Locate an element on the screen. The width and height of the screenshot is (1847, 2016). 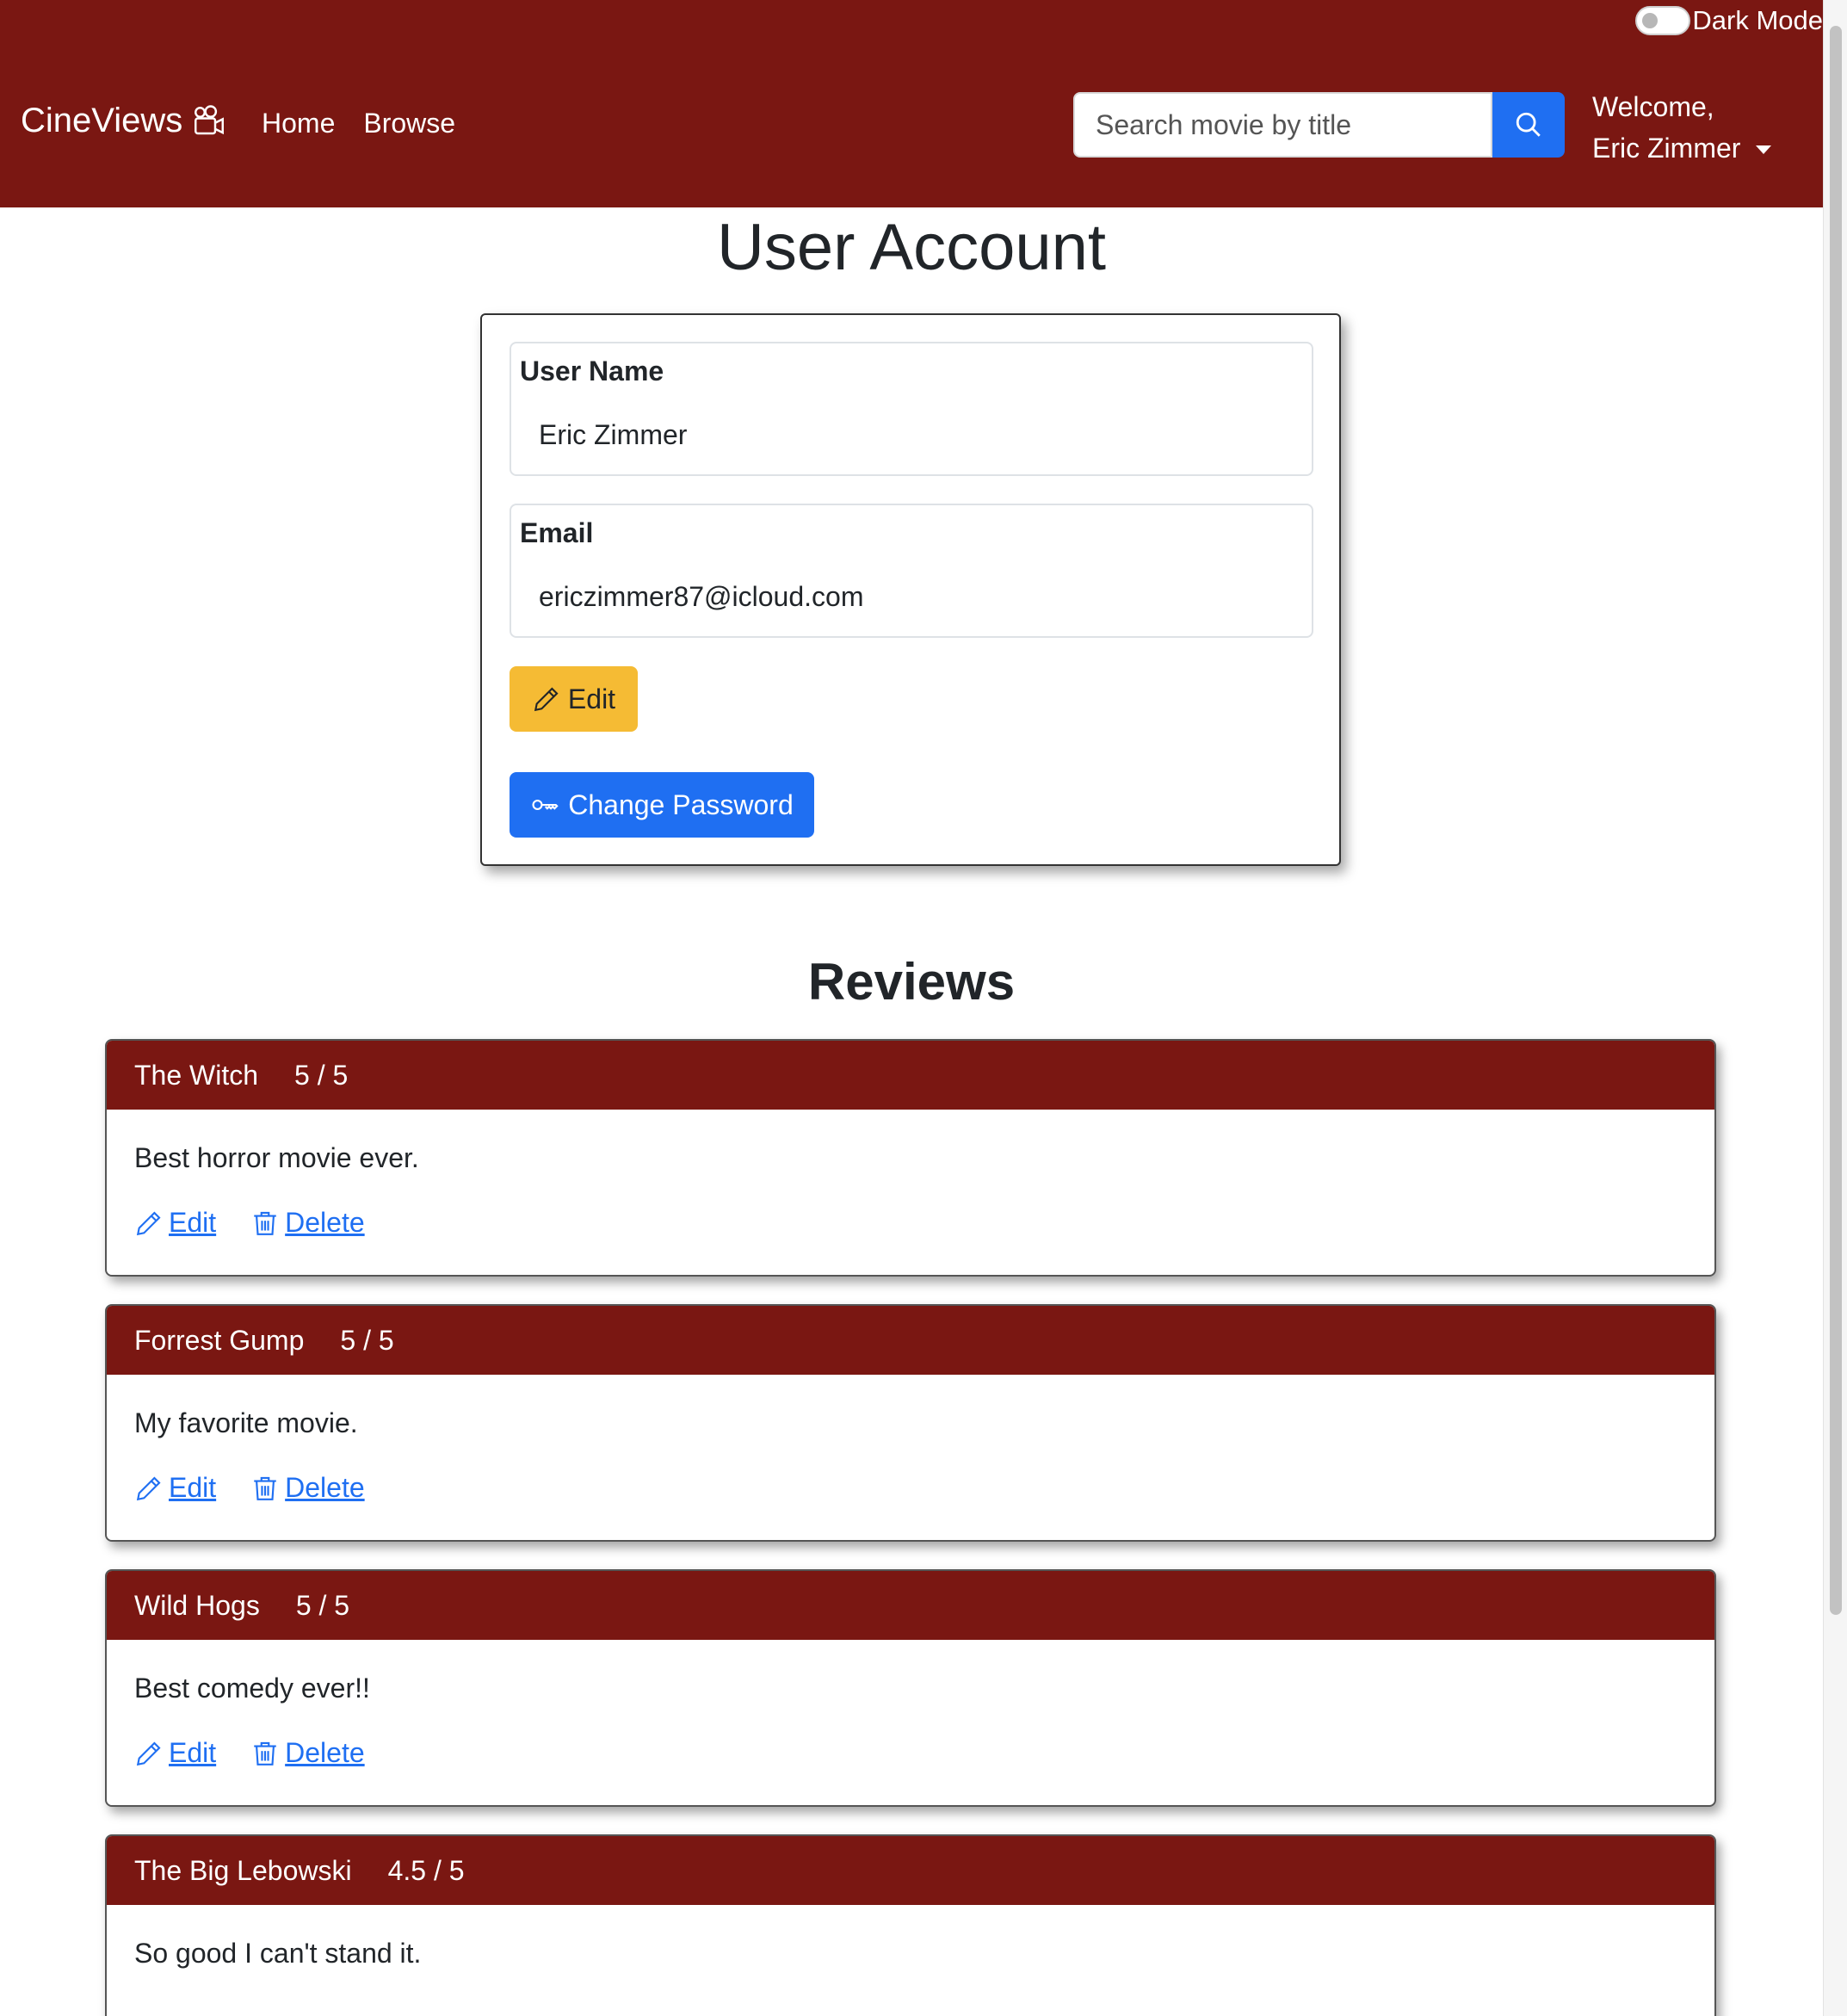
review-text: Best horror movie ever. is located at coordinates (276, 1158).